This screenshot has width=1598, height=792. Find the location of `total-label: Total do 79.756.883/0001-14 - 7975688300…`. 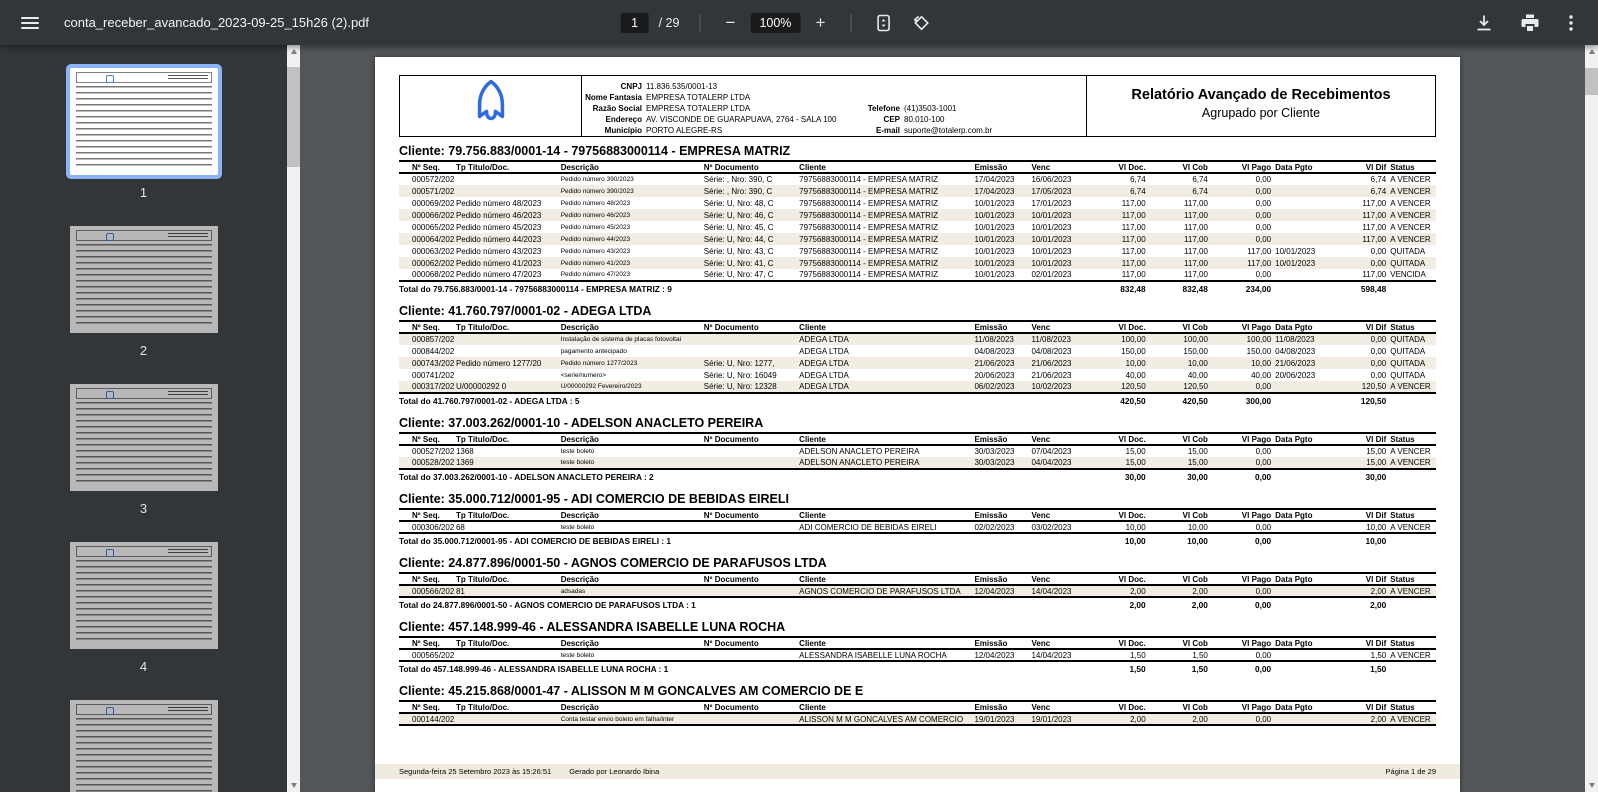

total-label: Total do 79.756.883/0001-14 - 7975688300… is located at coordinates (535, 289).